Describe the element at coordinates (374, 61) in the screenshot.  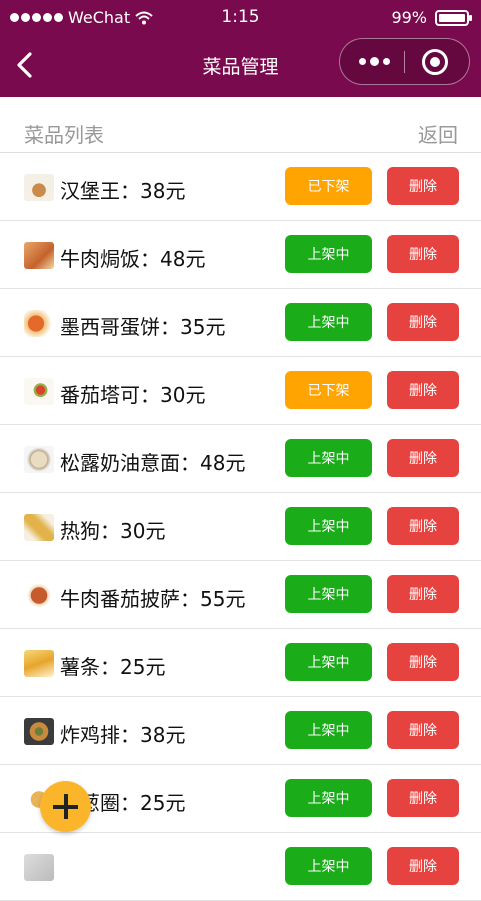
I see `more-dots-icon` at that location.